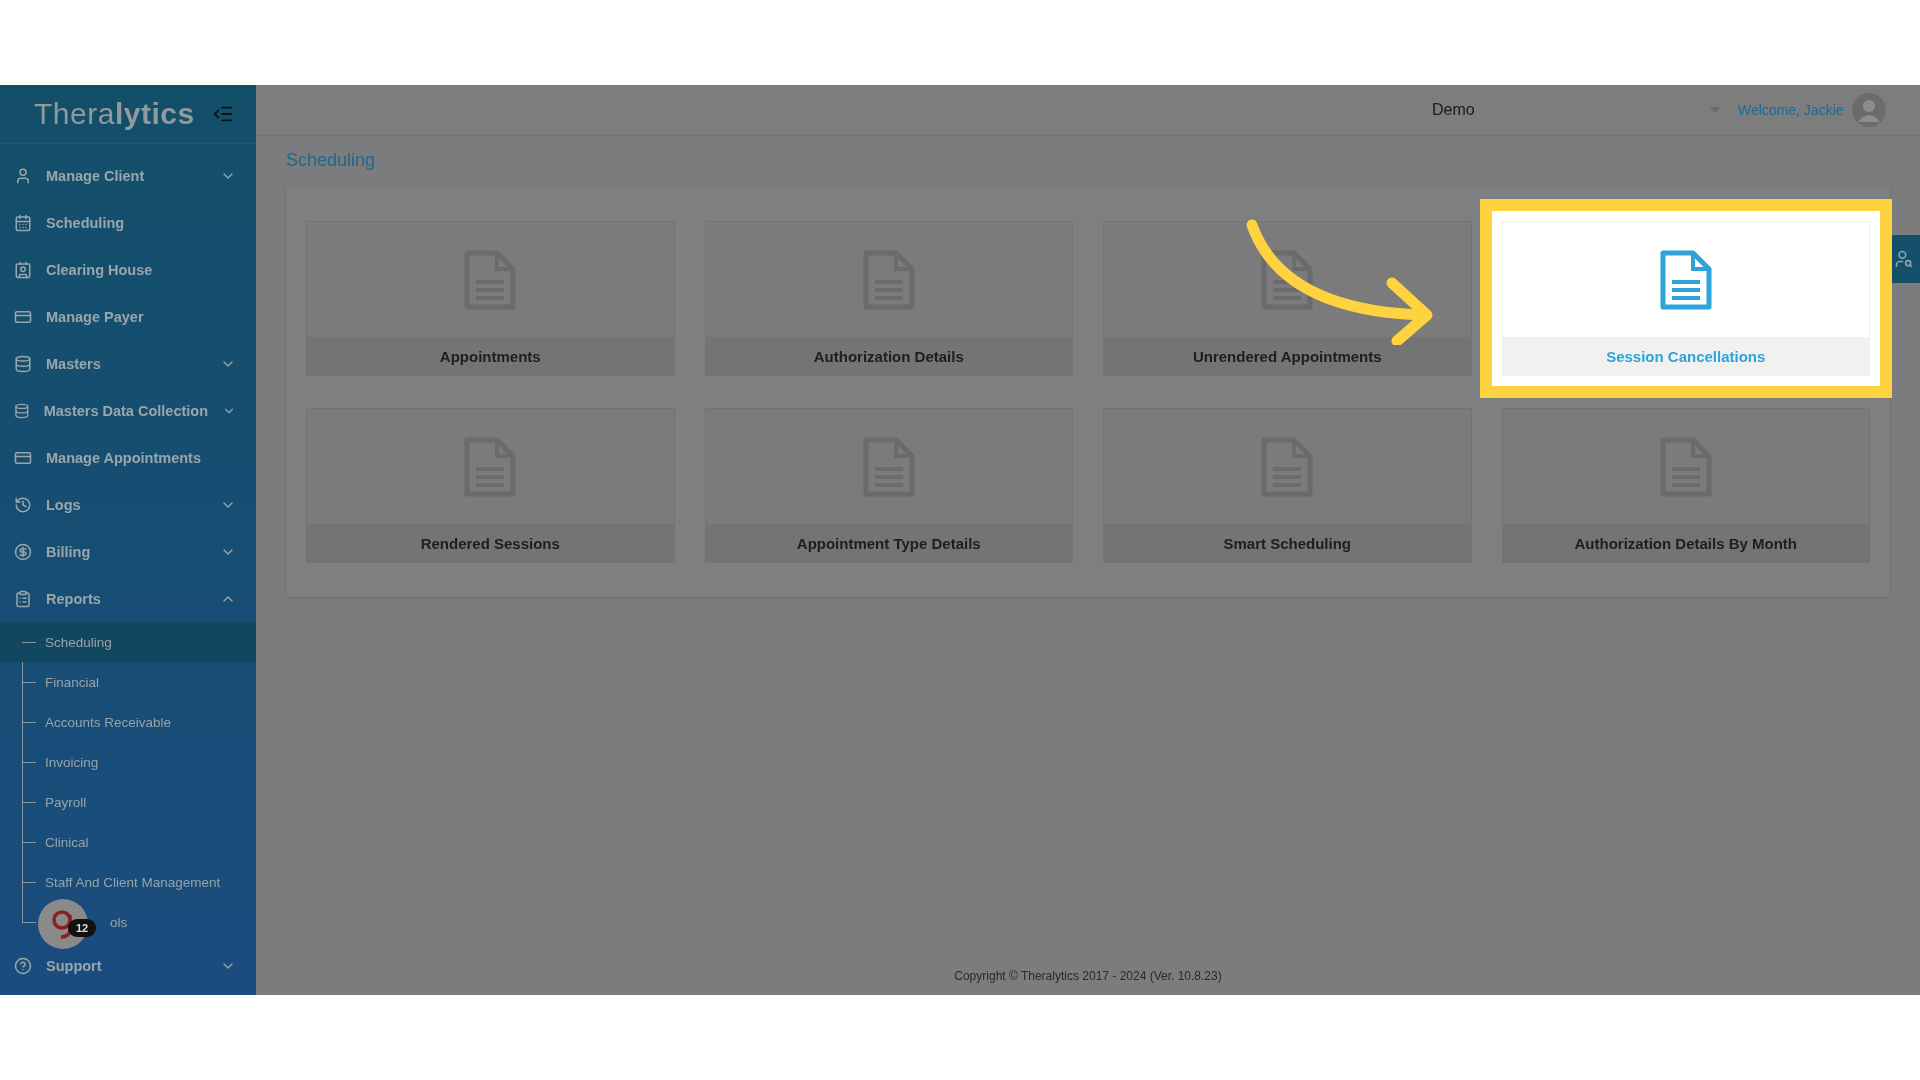  I want to click on notification-count: 12, so click(82, 928).